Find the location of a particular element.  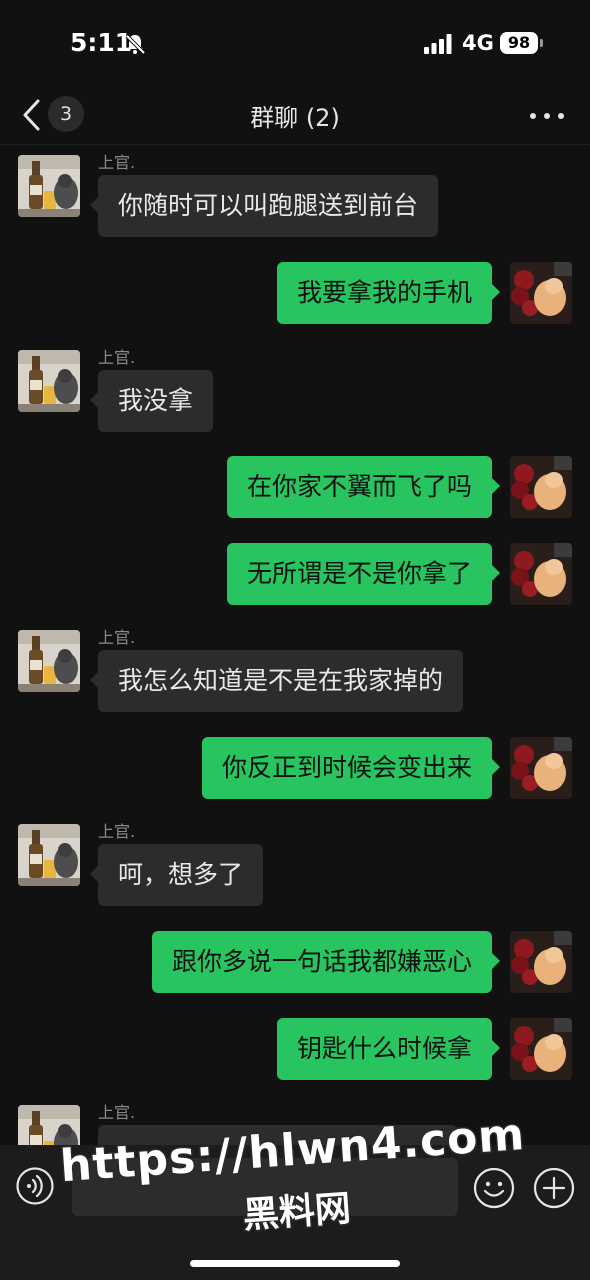

outgoing-message: 钥匙什么时候拿 is located at coordinates (295, 1053).